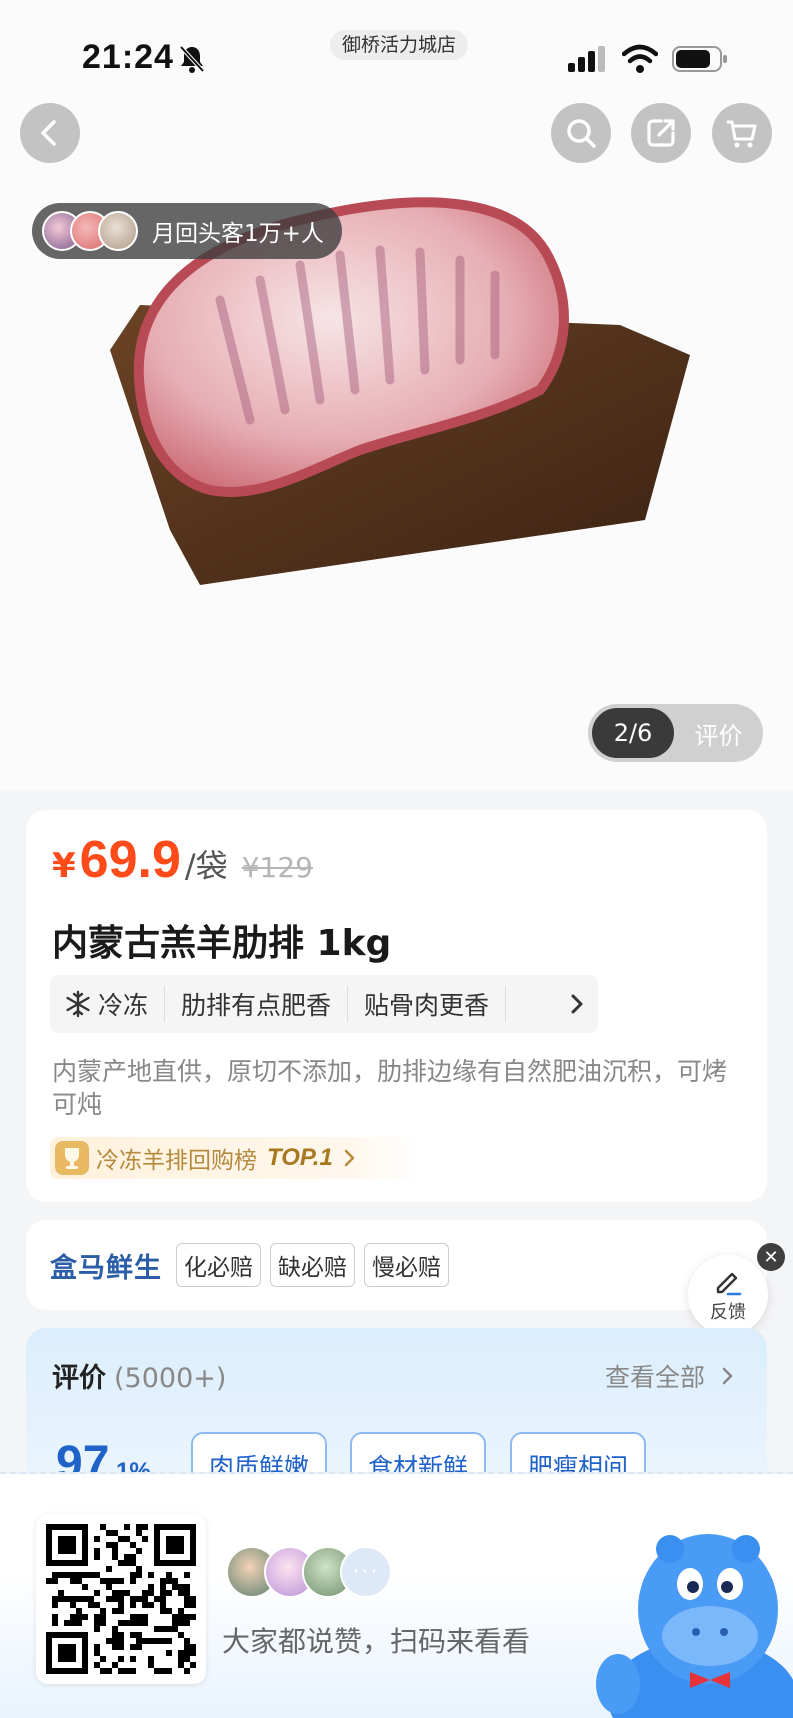 The image size is (793, 1718). Describe the element at coordinates (106, 1268) in the screenshot. I see `brand-name: 盒马鲜生` at that location.